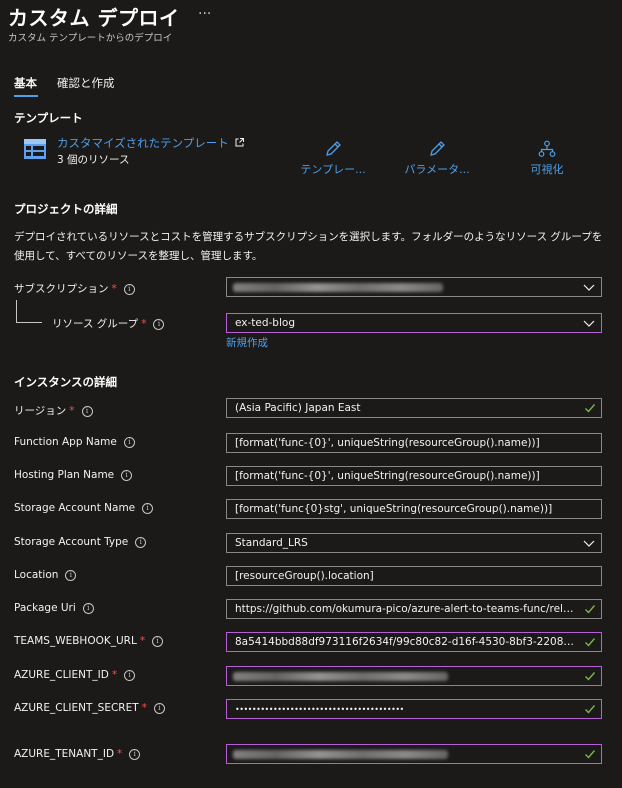  I want to click on tree-connector-horizontal, so click(29, 322).